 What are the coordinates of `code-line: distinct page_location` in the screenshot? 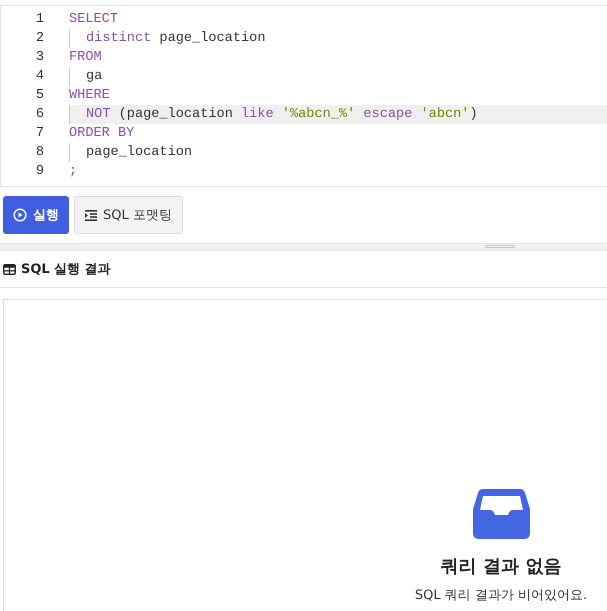 It's located at (176, 38).